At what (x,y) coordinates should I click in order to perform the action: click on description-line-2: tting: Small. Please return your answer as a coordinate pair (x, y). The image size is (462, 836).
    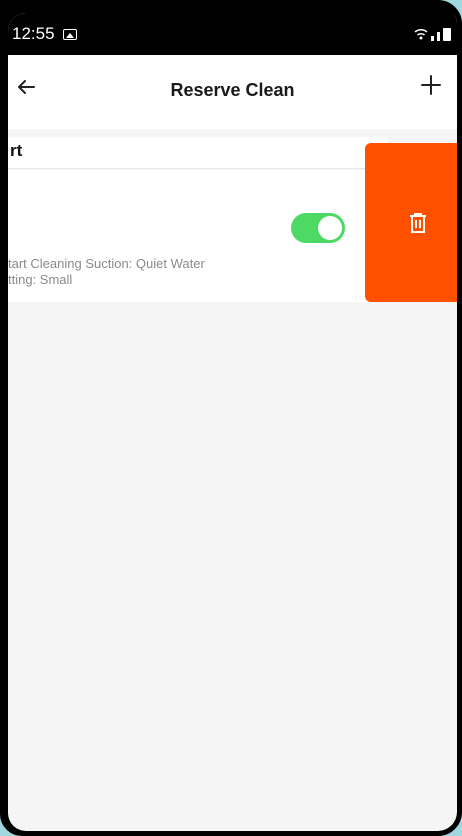
    Looking at the image, I should click on (40, 279).